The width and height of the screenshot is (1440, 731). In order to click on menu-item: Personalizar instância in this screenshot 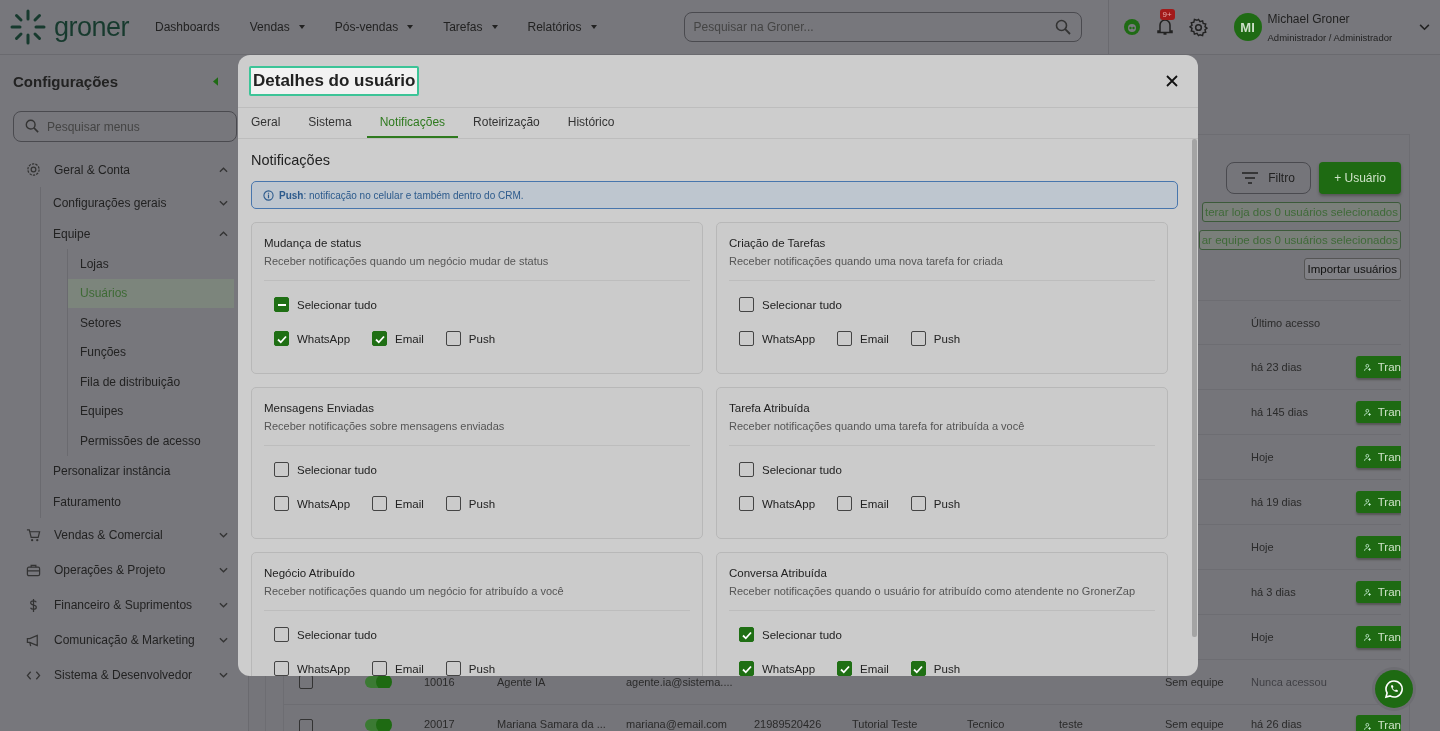, I will do `click(137, 471)`.